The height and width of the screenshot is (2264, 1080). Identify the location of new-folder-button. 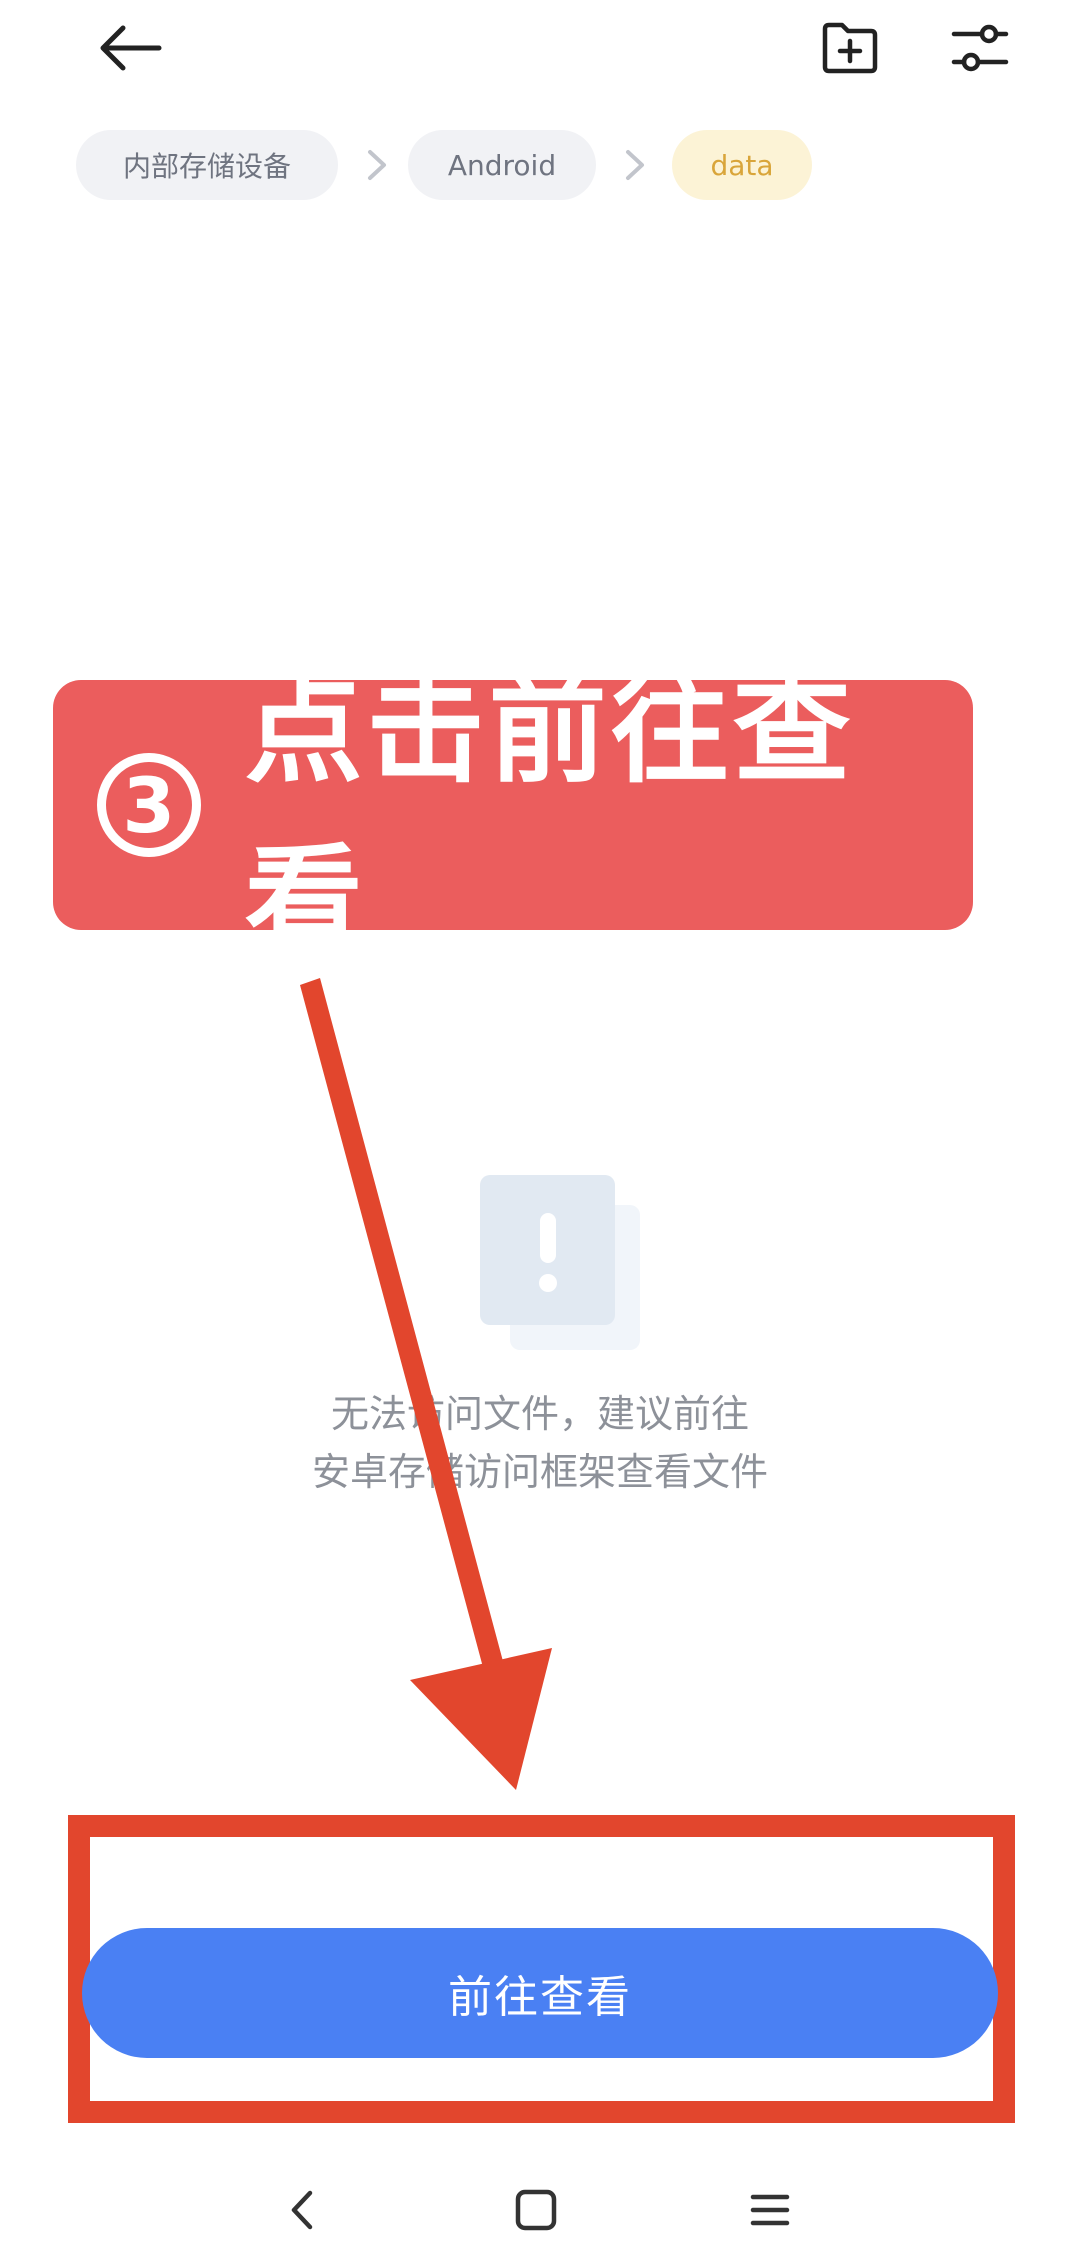
(850, 48).